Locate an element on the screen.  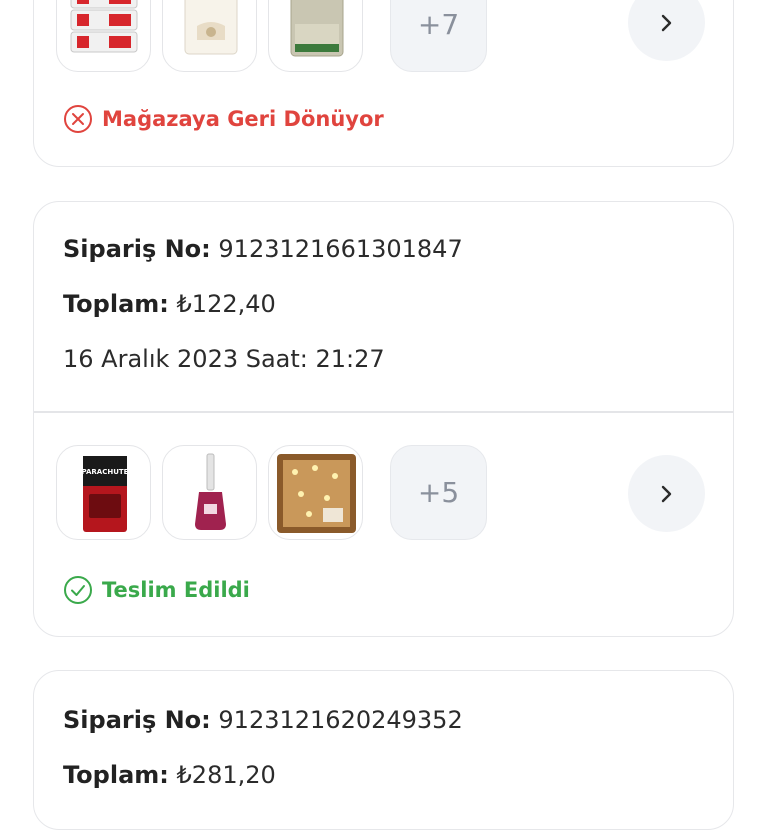
petek-flour-image: Petek is located at coordinates (211, 27).